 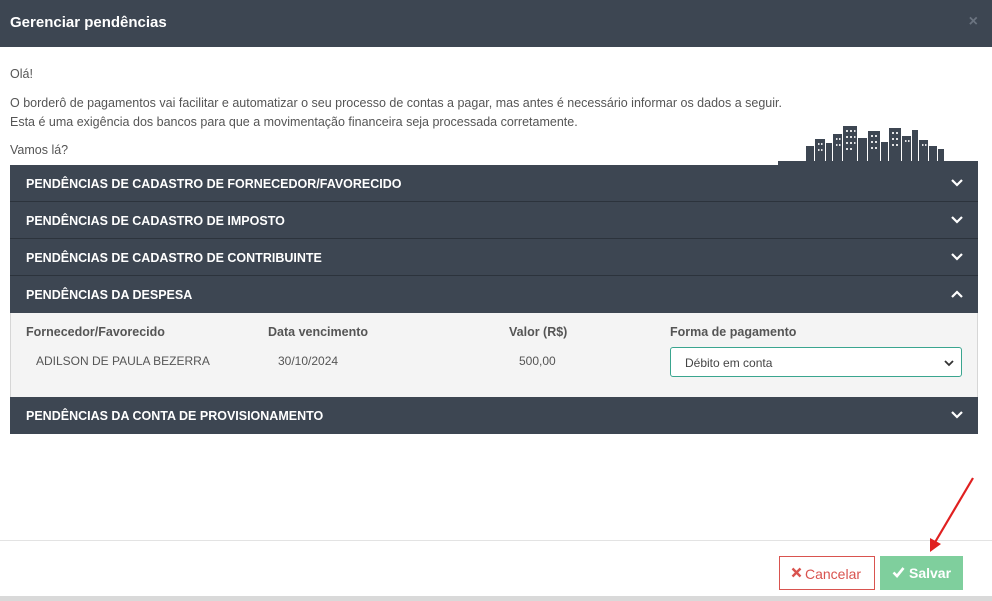 I want to click on modal-header: Gerenciar pendências ×, so click(x=496, y=23).